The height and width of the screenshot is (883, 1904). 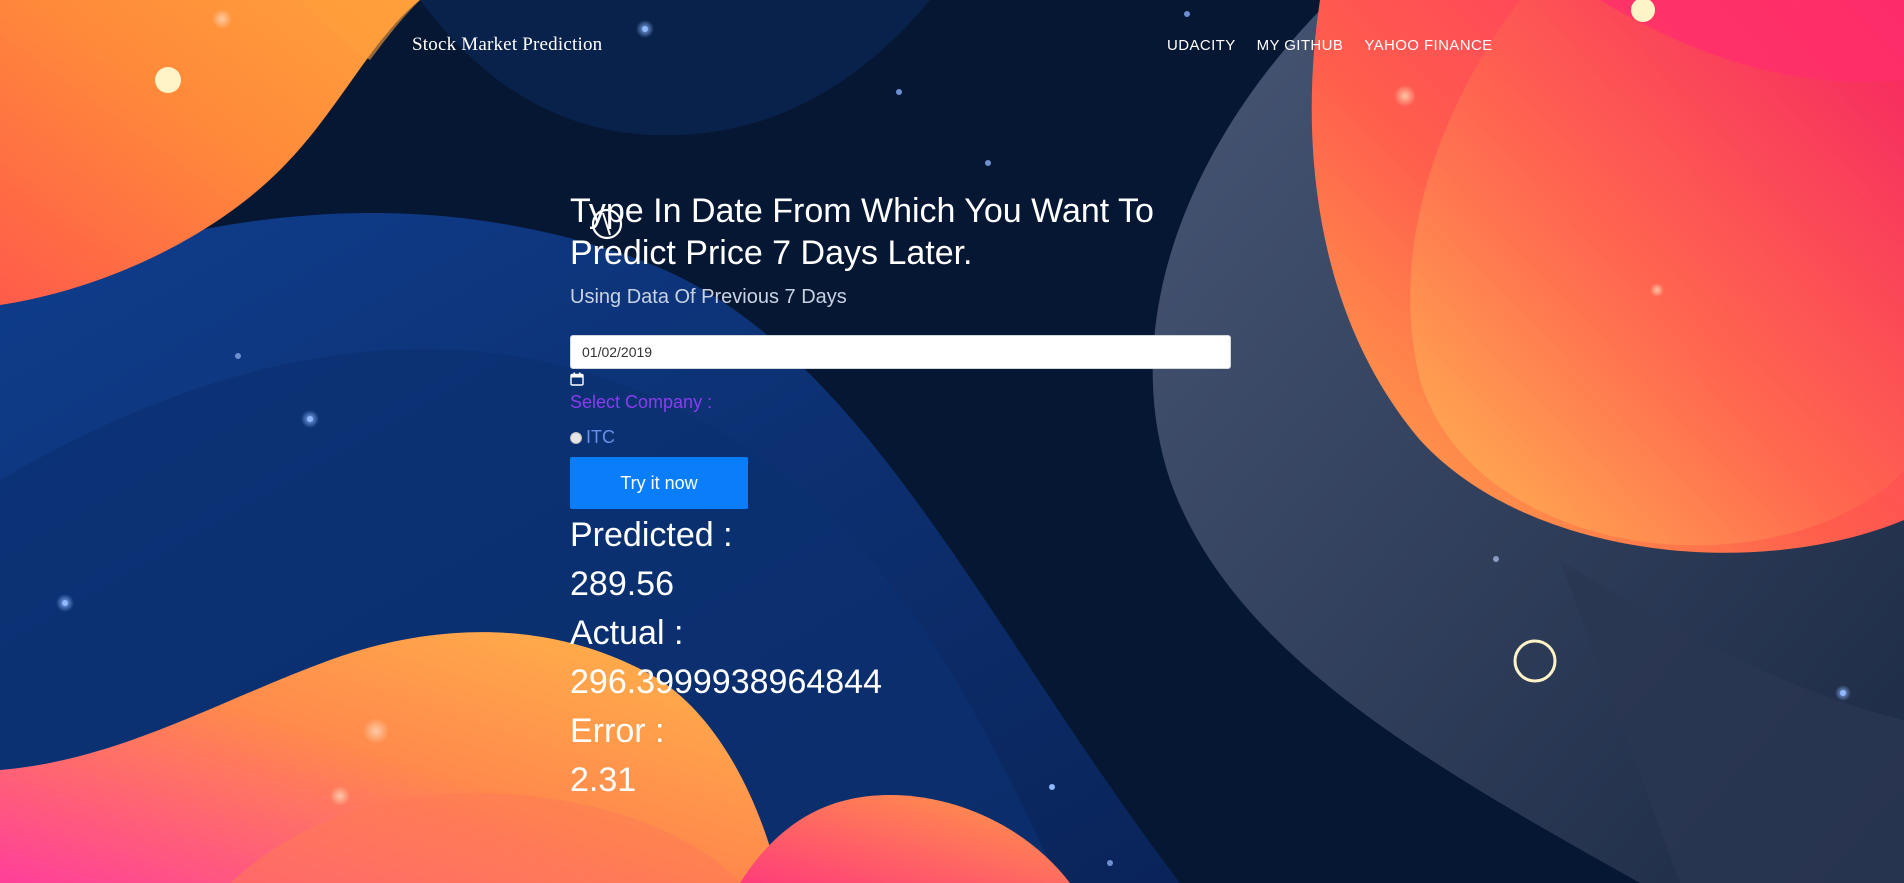 I want to click on page-title-line-2: Predict Price 7 Days Later., so click(x=771, y=253).